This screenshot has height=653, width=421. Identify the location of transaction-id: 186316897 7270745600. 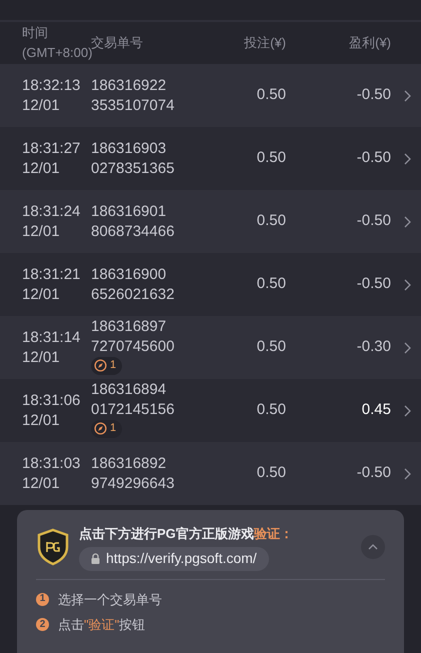
(133, 336).